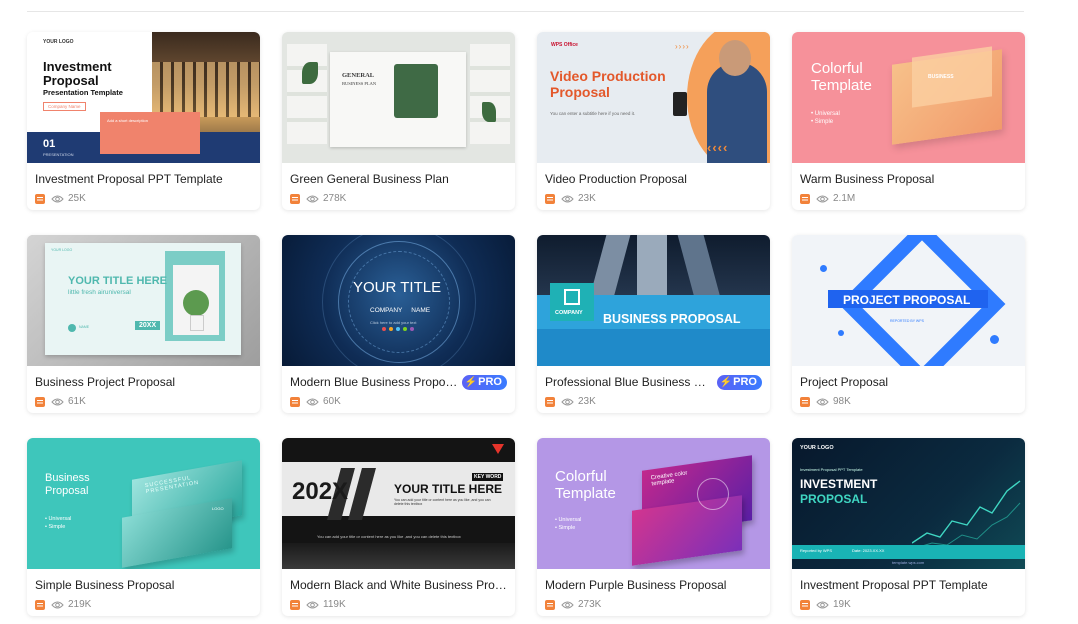 This screenshot has height=624, width=1078. Describe the element at coordinates (653, 585) in the screenshot. I see `card-title: Modern Purple Business Proposal` at that location.